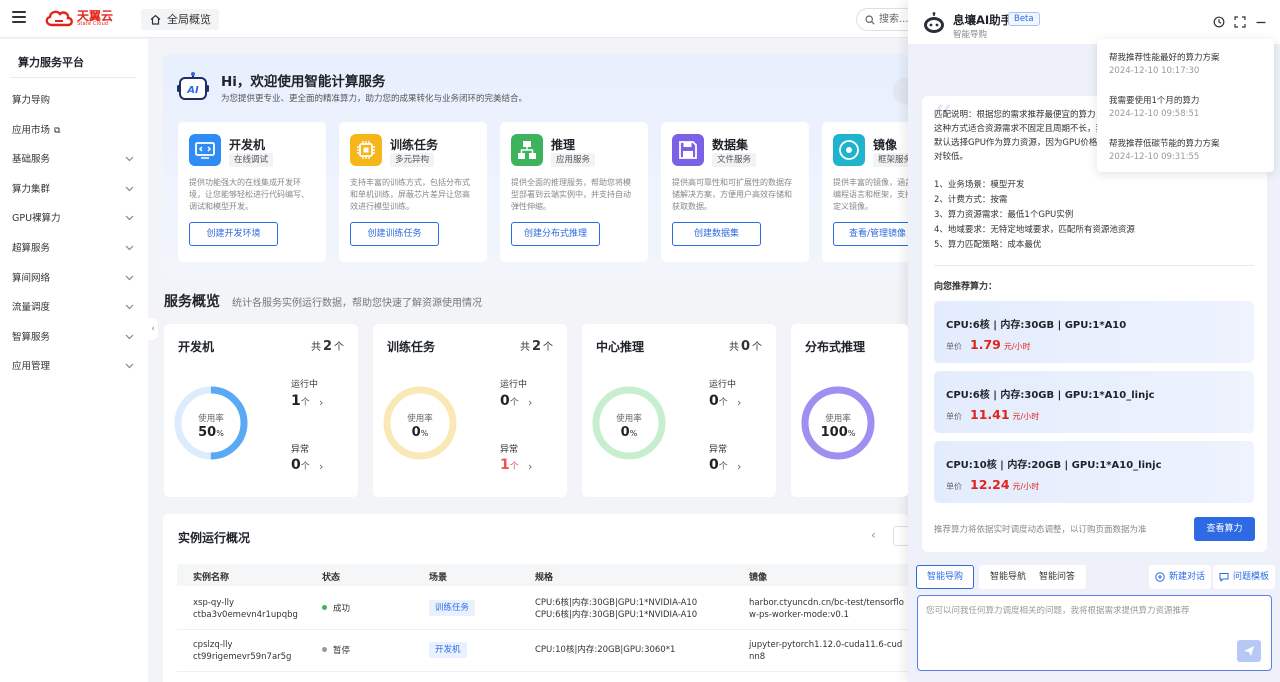 The image size is (1280, 682). Describe the element at coordinates (1154, 71) in the screenshot. I see `history-time: 2024-12-10 10:17:30` at that location.